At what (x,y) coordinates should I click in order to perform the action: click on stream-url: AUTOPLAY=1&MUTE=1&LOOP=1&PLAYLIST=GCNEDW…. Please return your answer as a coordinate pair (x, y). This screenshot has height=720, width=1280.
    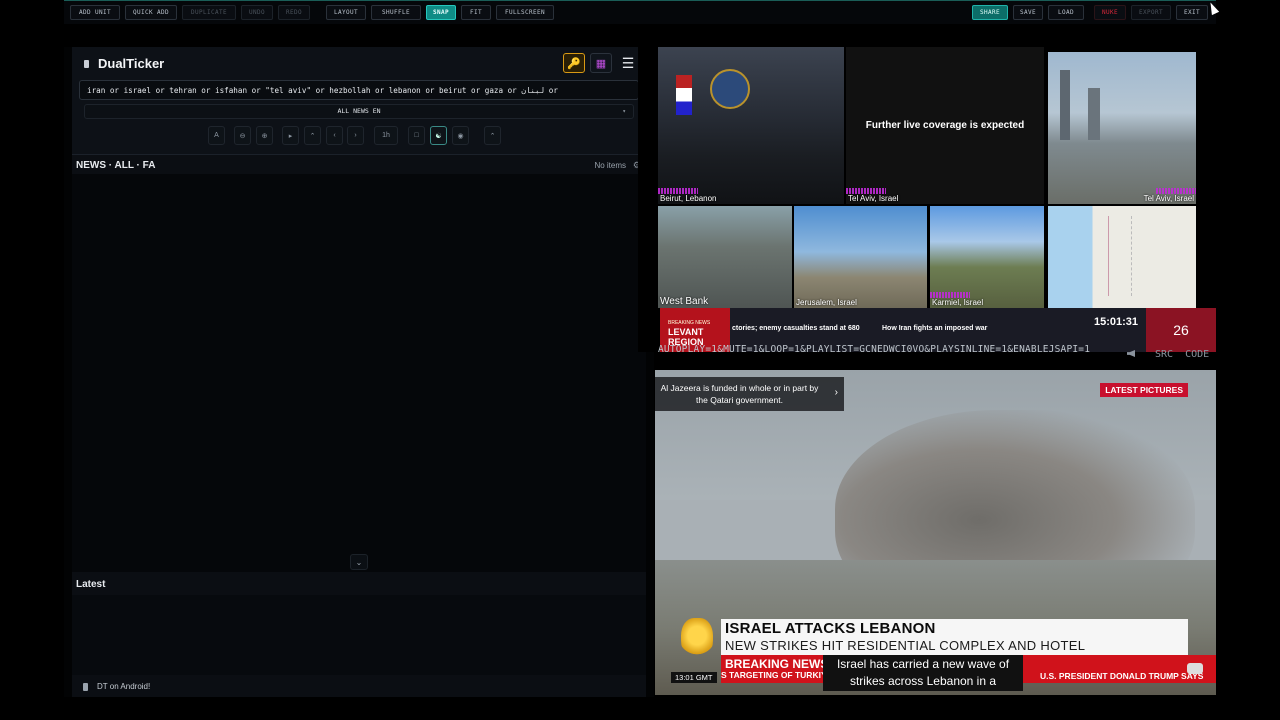
    Looking at the image, I should click on (874, 349).